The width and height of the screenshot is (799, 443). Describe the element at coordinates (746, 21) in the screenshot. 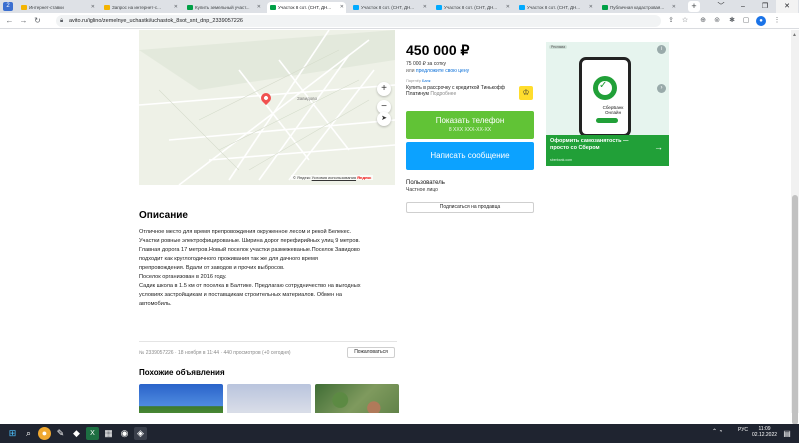

I see `sidepanel-icon: ▢` at that location.